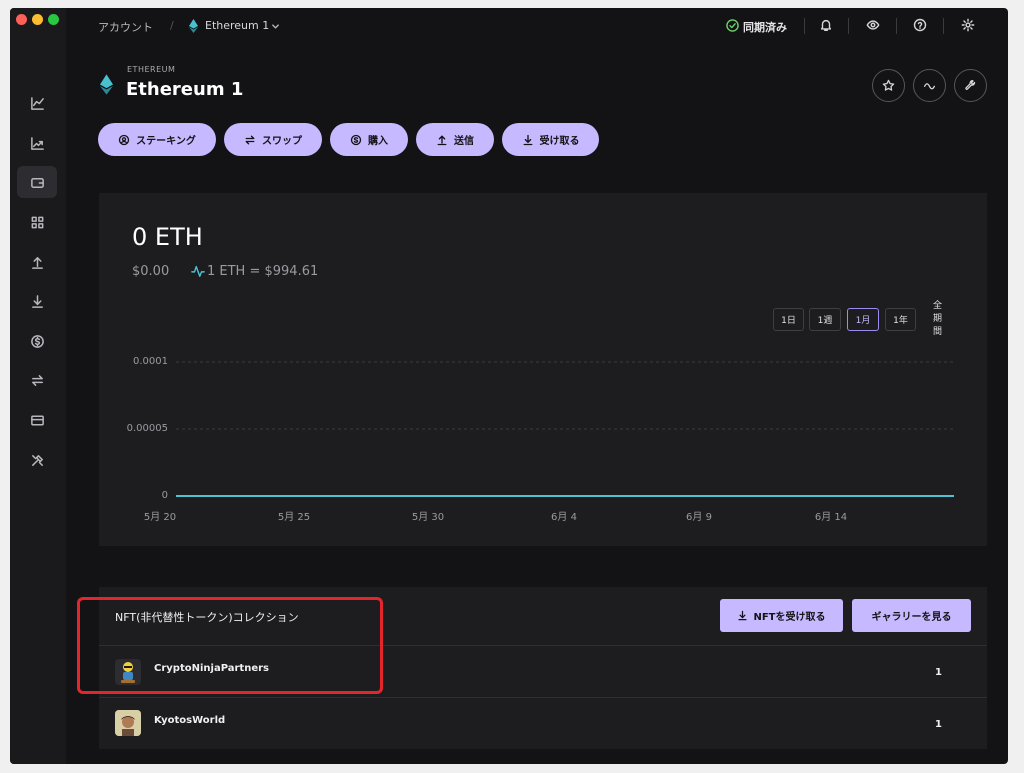  Describe the element at coordinates (937, 331) in the screenshot. I see `range-all-label-3: 間` at that location.